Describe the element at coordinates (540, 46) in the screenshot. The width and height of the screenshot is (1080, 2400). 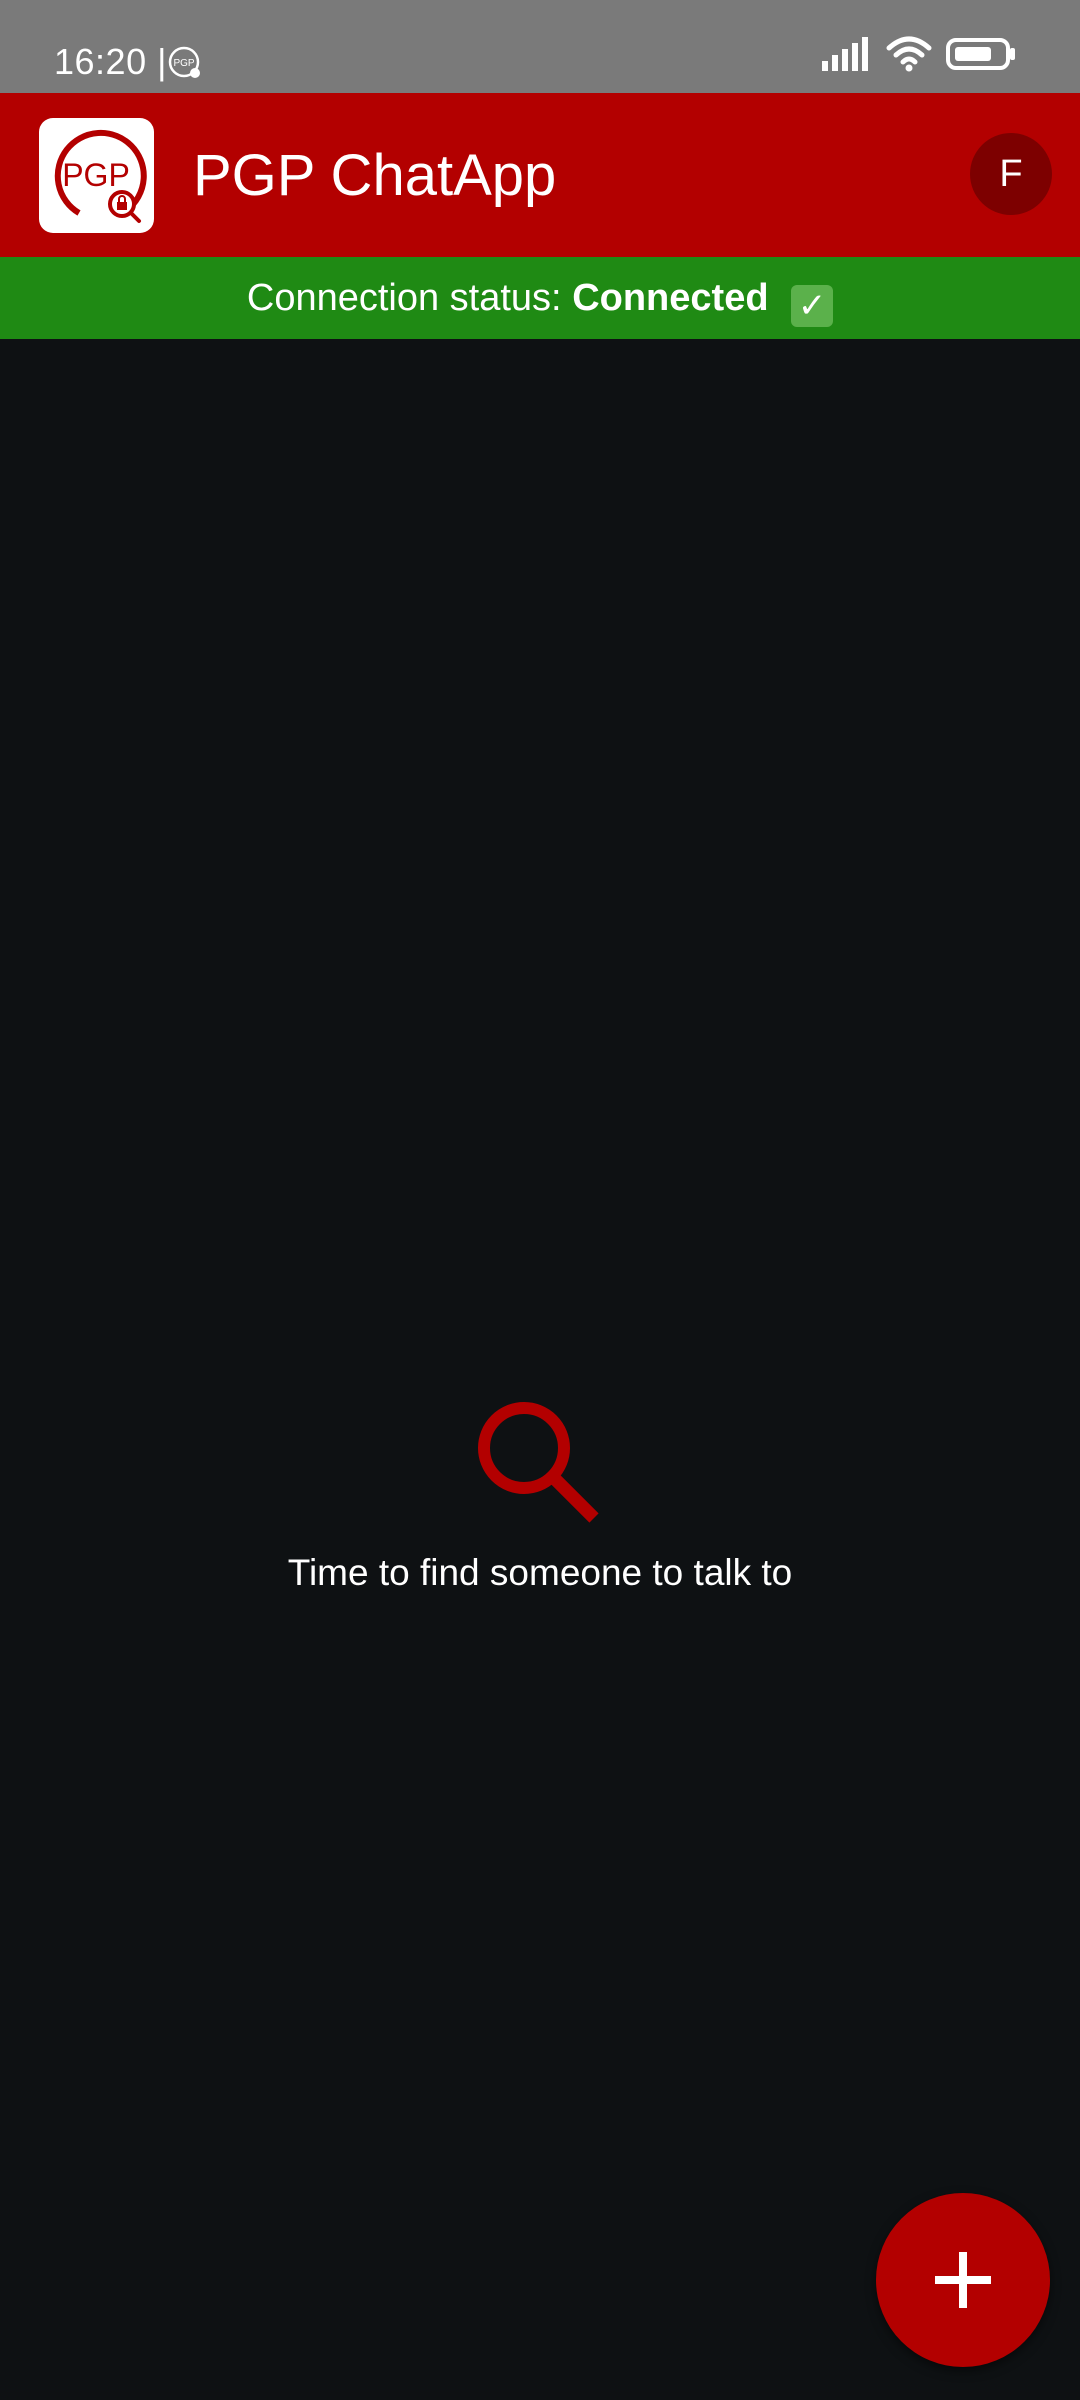
I see `status-bar: 16:20 | PGP` at that location.